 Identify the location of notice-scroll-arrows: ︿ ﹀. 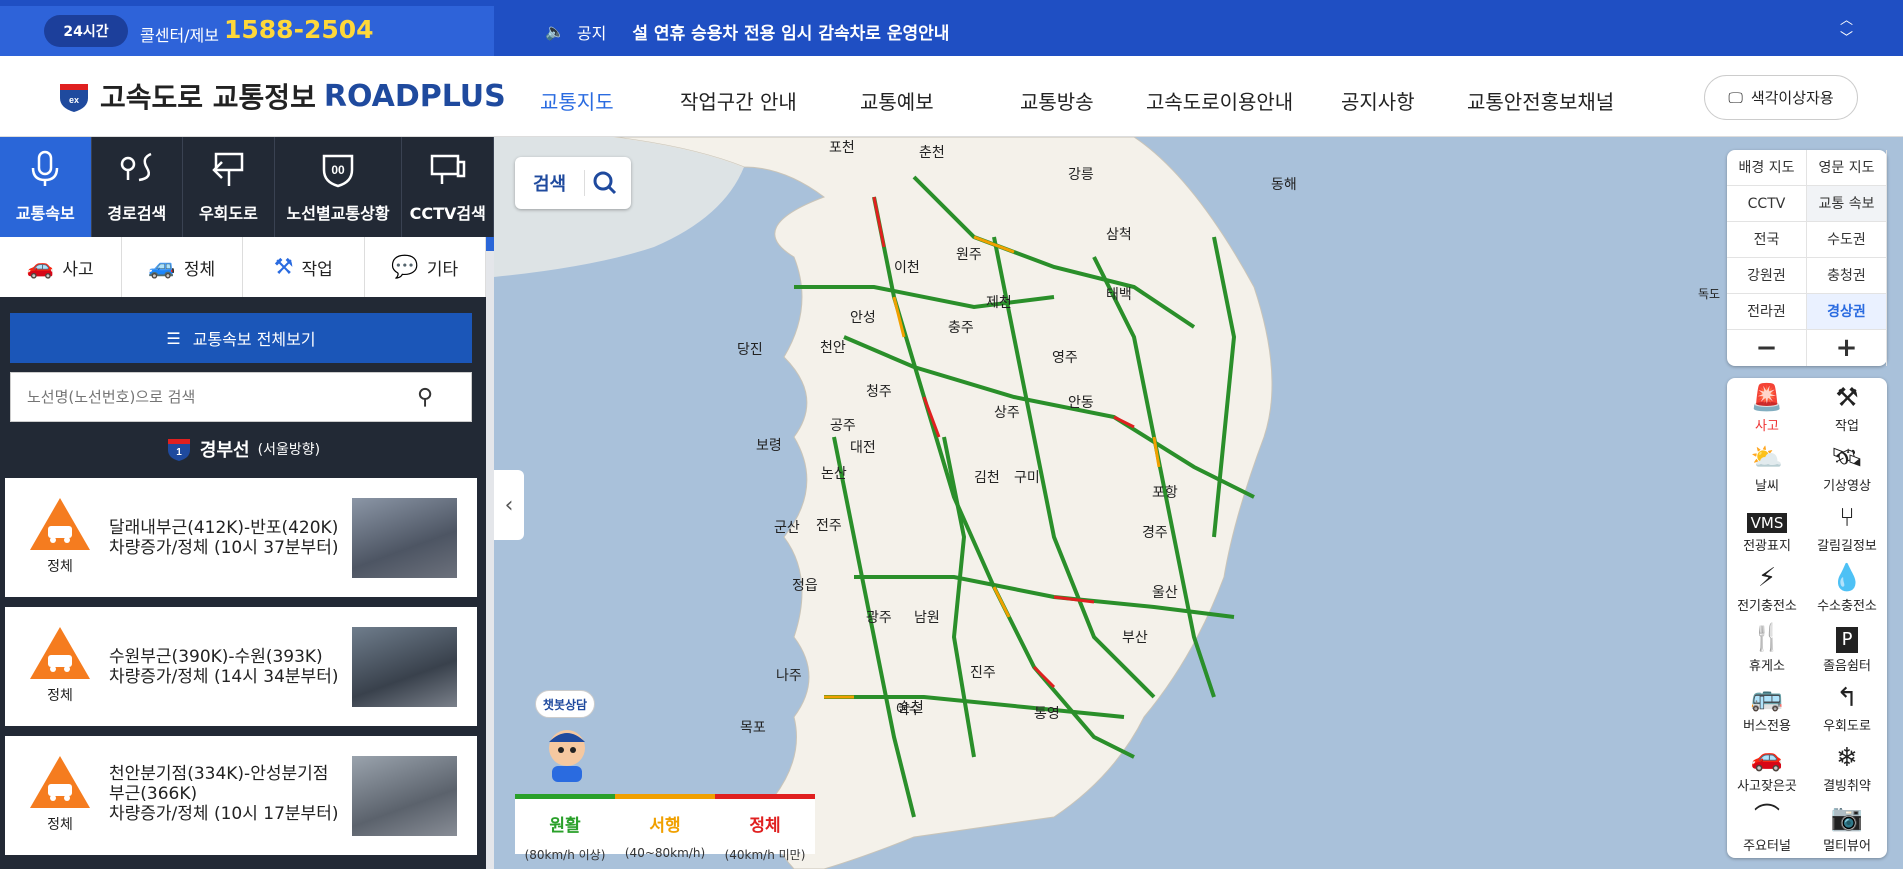
(1846, 30).